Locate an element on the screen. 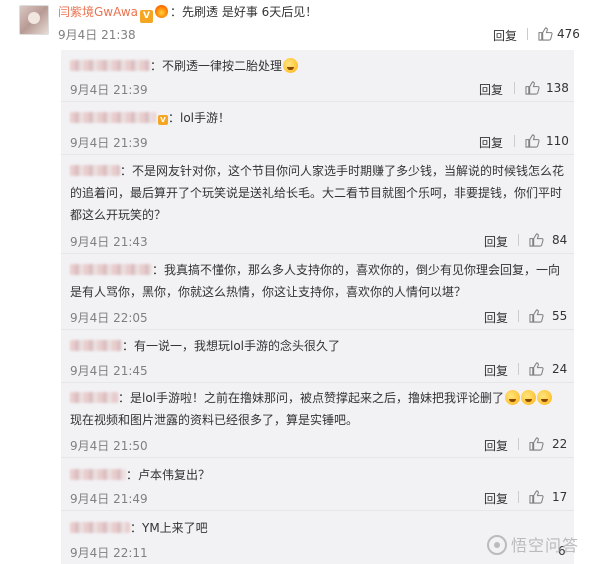  main-comment-line: 闫紫境GwAwa V ：先刷透 是好事 6天后见！ is located at coordinates (187, 13).